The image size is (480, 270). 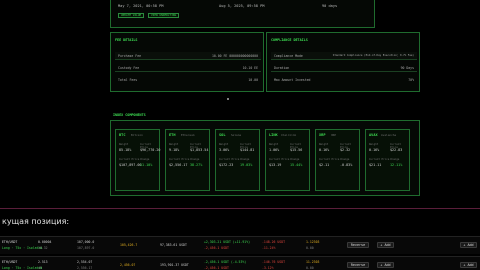 I want to click on unrealized-pnl: +2,303.21 USDT (+11.91%), so click(x=227, y=242).